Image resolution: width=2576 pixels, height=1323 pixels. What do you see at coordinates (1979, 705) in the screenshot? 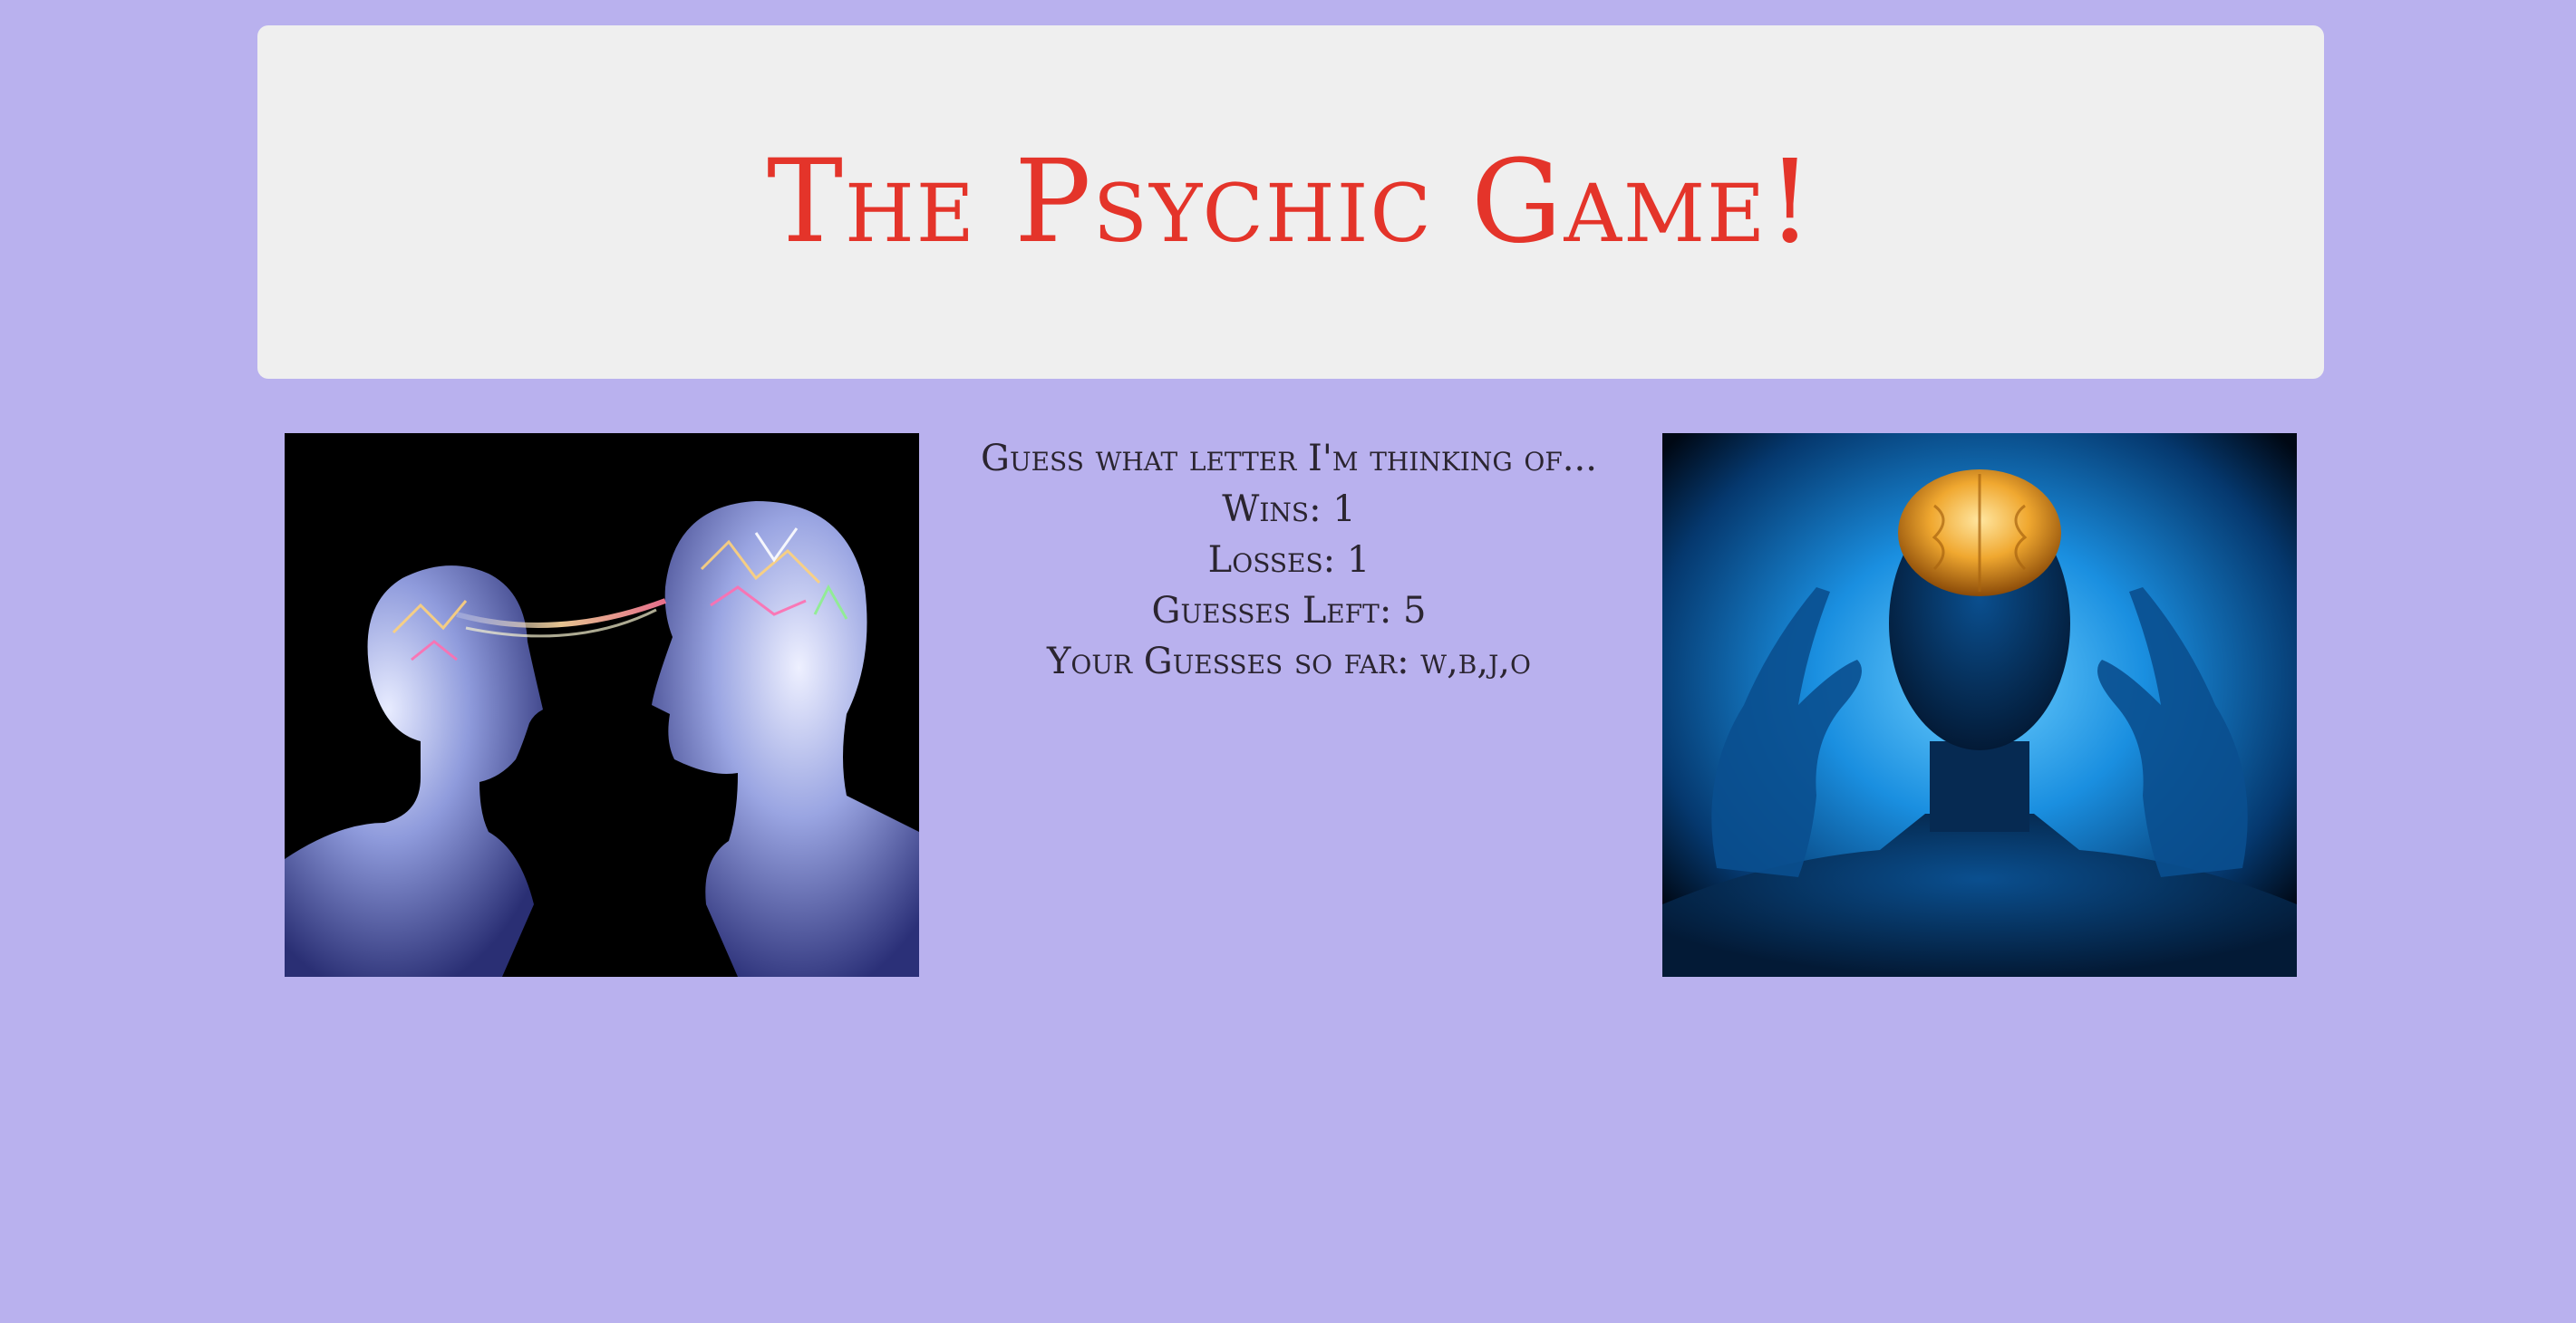
I see `brain-image` at bounding box center [1979, 705].